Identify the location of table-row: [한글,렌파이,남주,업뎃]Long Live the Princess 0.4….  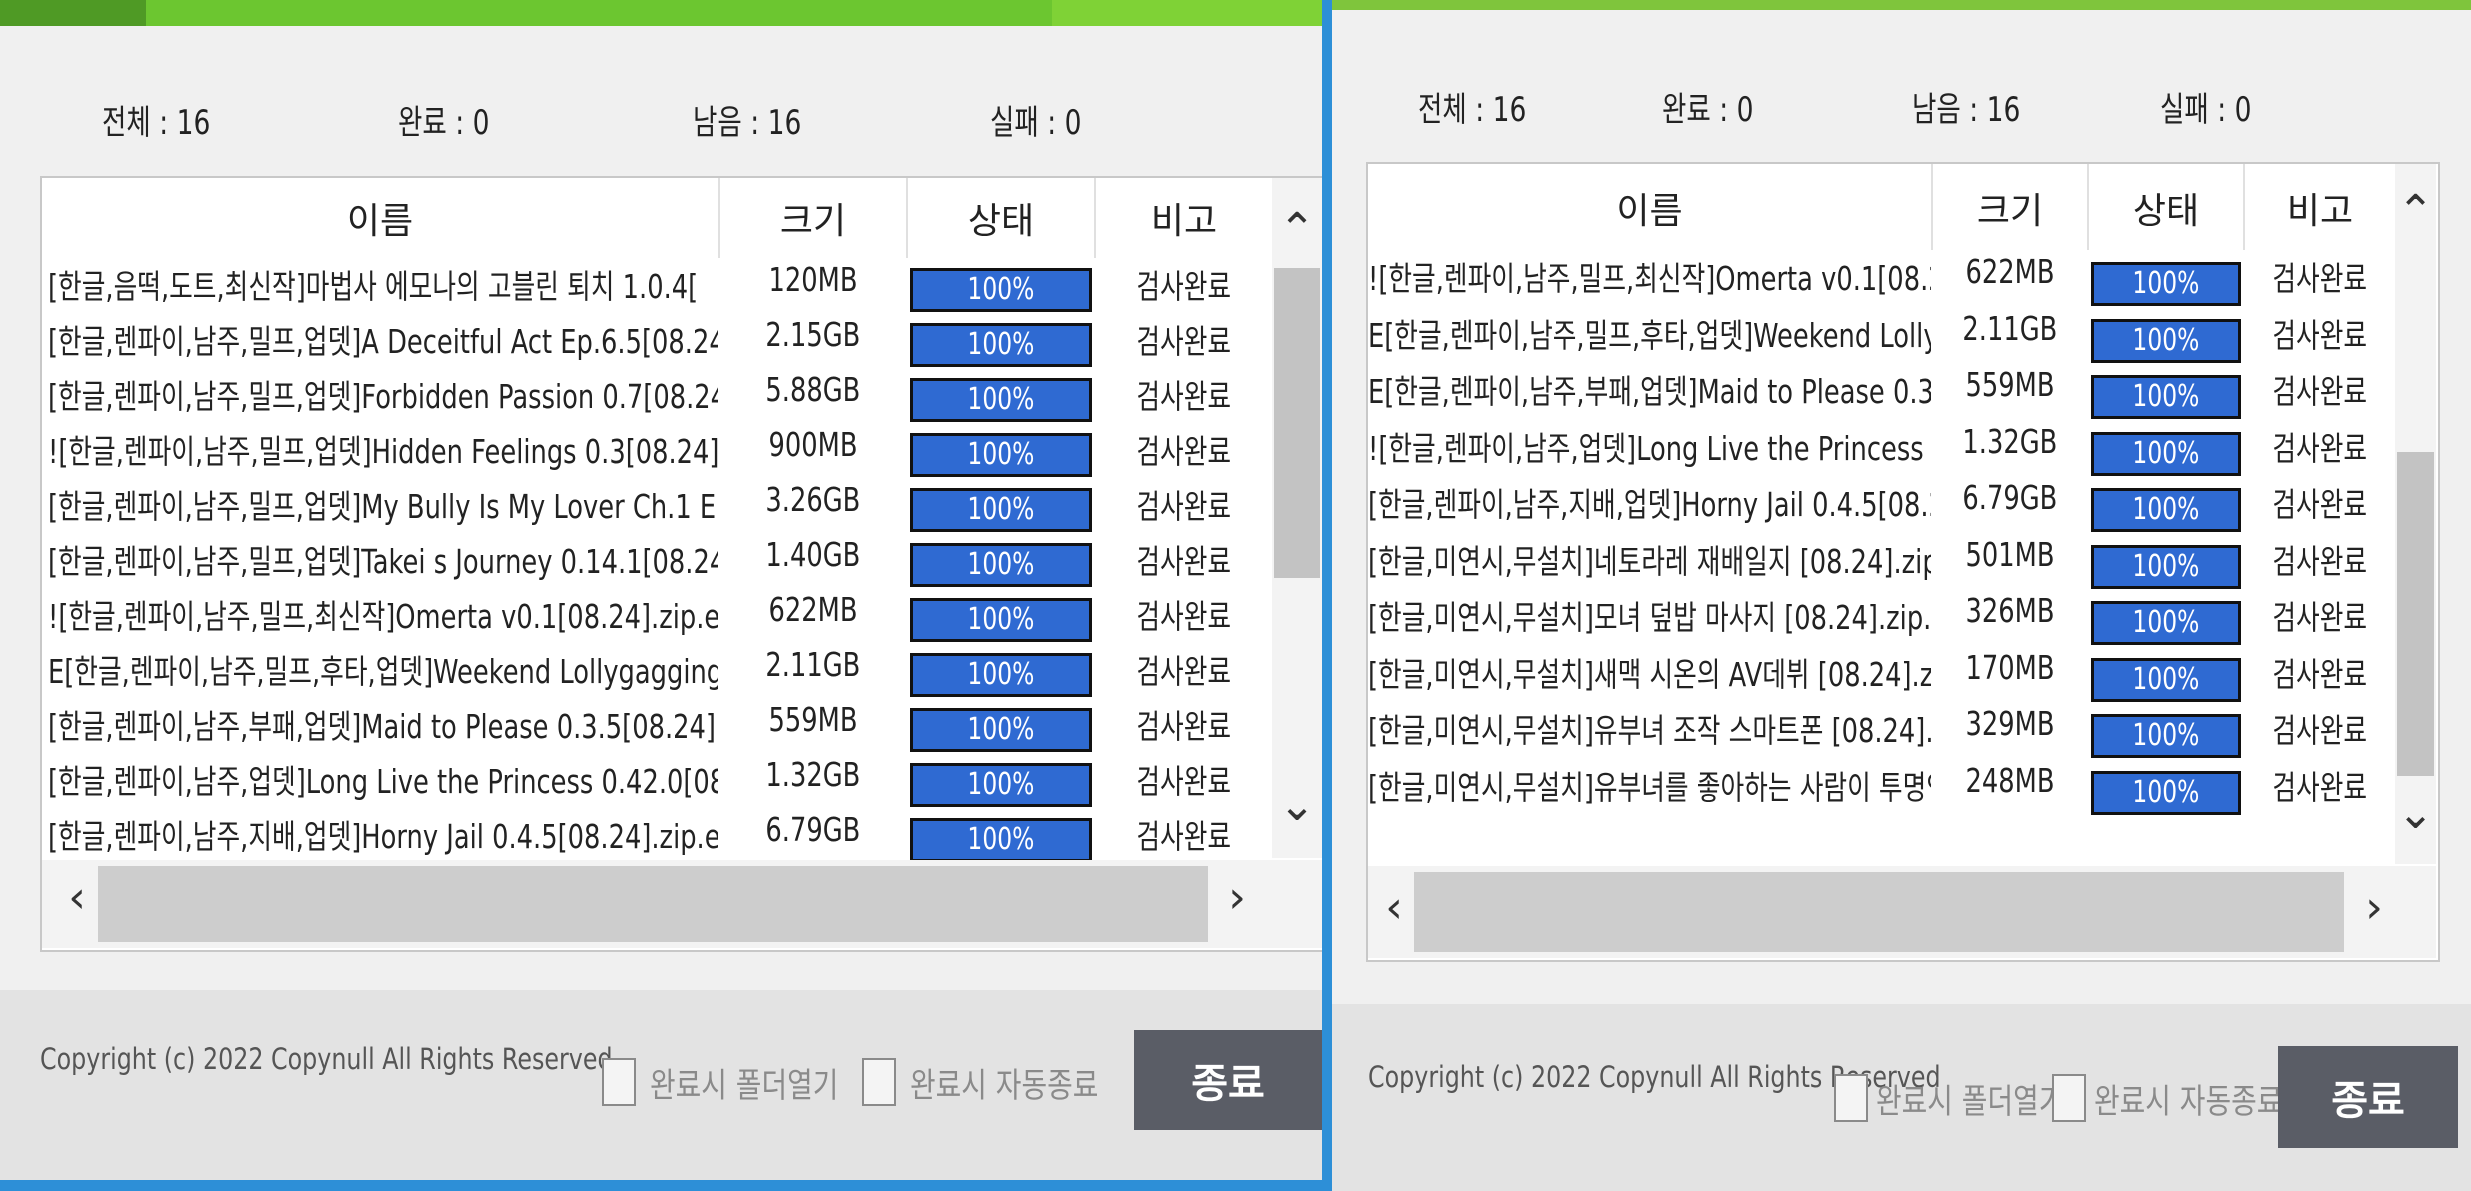
(656, 782).